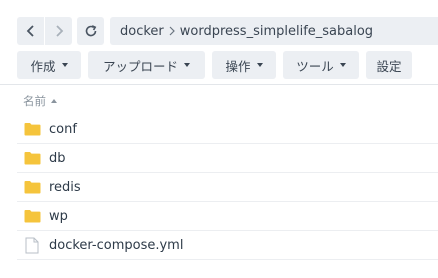  I want to click on breadcrumb-separator-icon, so click(172, 31).